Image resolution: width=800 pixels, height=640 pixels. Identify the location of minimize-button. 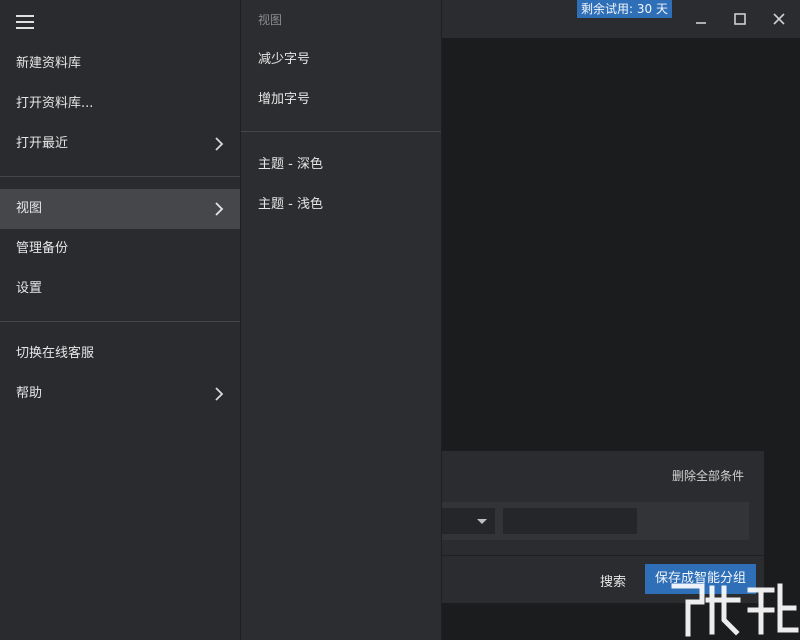
(701, 19).